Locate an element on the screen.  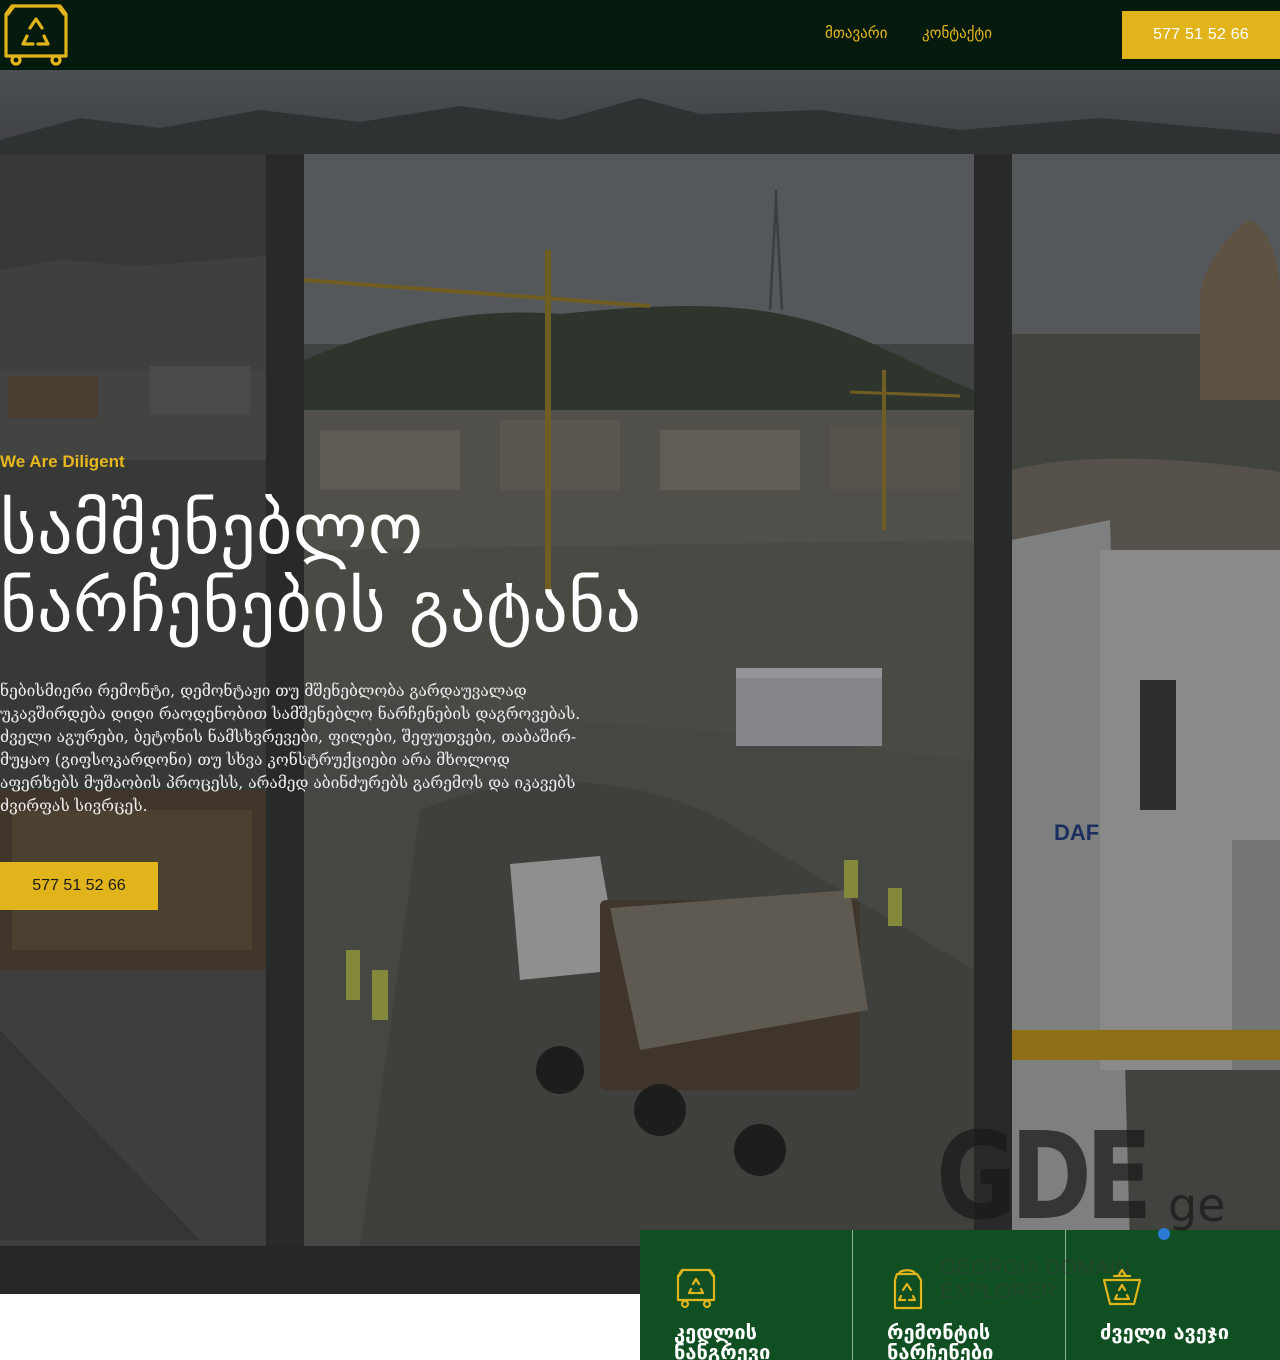
hero-title-line2: ნარჩენების გატანა is located at coordinates (321, 607).